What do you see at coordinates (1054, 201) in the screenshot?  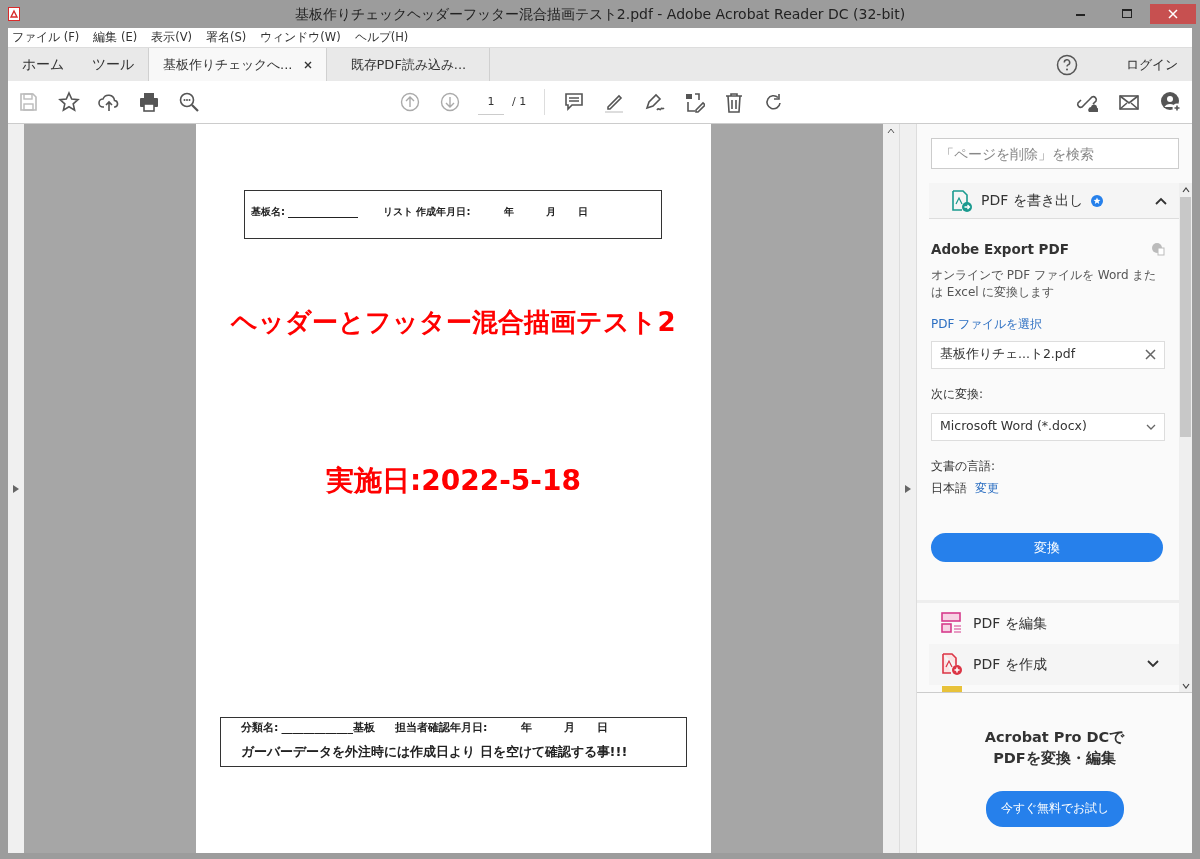 I see `section-header: PDF を書き出し` at bounding box center [1054, 201].